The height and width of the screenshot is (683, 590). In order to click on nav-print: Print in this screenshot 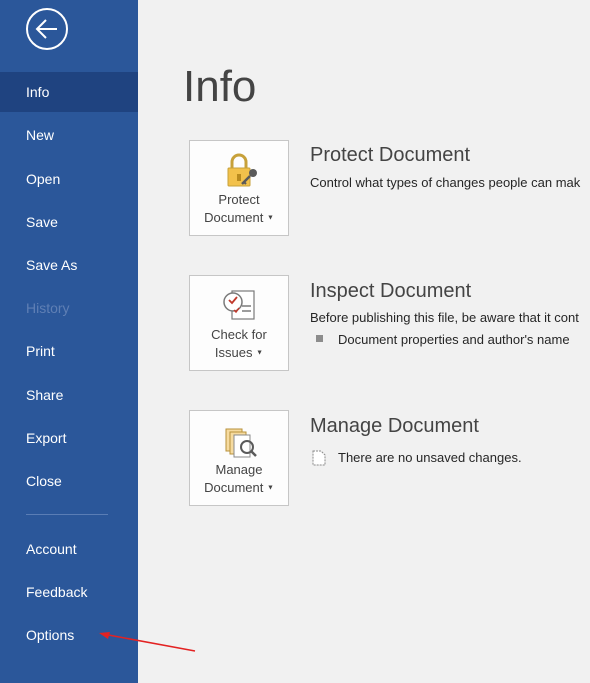, I will do `click(69, 351)`.